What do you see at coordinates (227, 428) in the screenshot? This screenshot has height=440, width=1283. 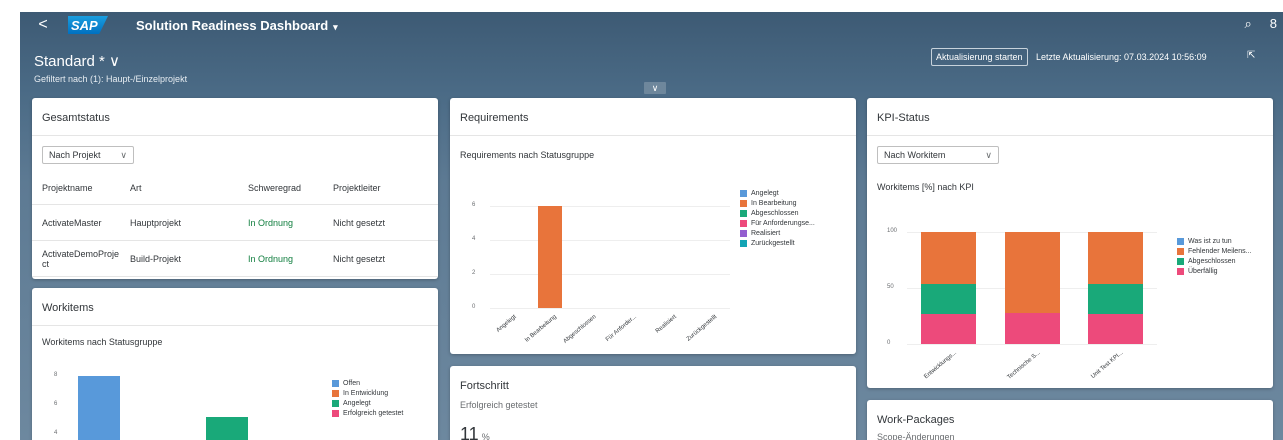 I see `bar-angelegt` at bounding box center [227, 428].